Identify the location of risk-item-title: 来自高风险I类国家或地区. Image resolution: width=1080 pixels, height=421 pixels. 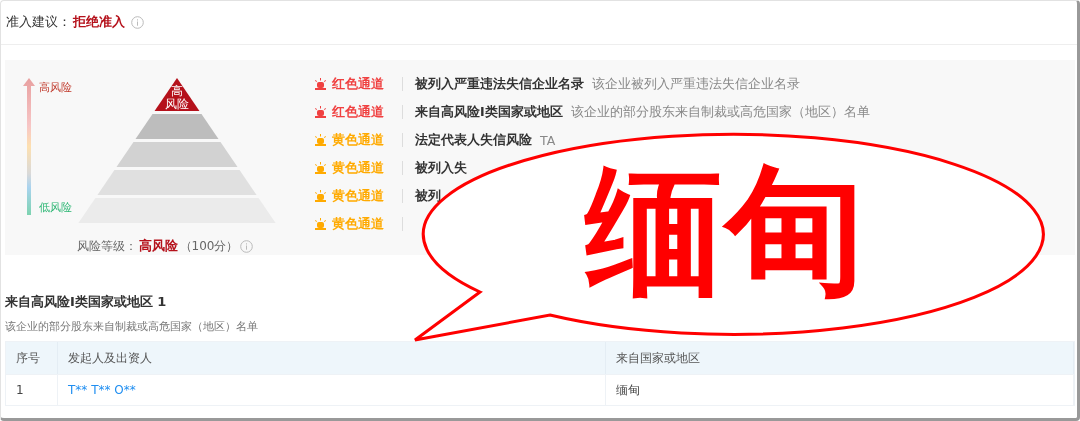
(489, 112).